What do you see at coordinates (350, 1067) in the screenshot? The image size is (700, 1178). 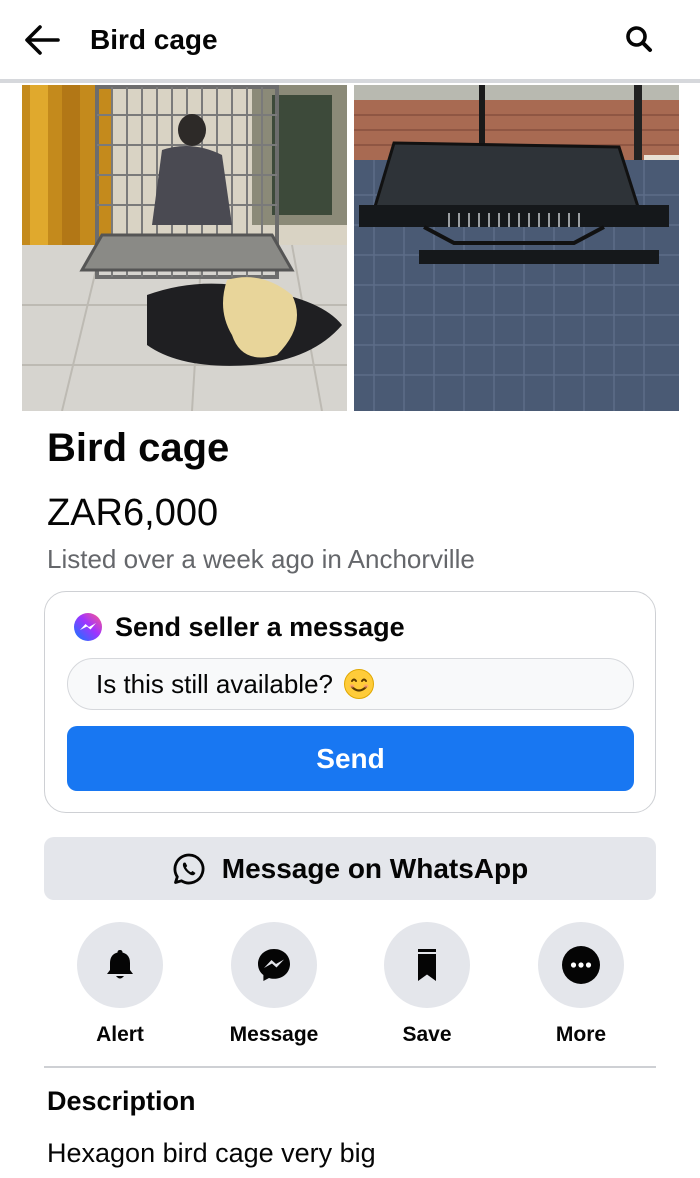 I see `section-divider` at bounding box center [350, 1067].